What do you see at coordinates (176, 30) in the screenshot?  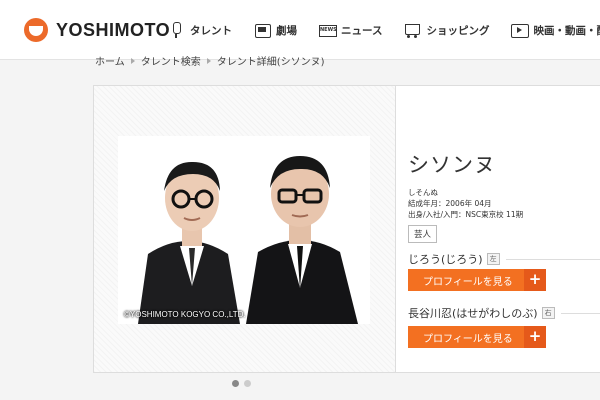 I see `microphone-icon` at bounding box center [176, 30].